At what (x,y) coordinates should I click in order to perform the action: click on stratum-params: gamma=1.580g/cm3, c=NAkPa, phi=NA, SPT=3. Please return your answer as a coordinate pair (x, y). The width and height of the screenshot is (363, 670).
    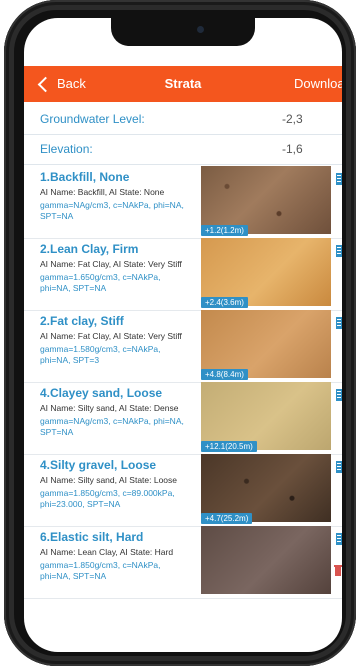
    Looking at the image, I should click on (100, 354).